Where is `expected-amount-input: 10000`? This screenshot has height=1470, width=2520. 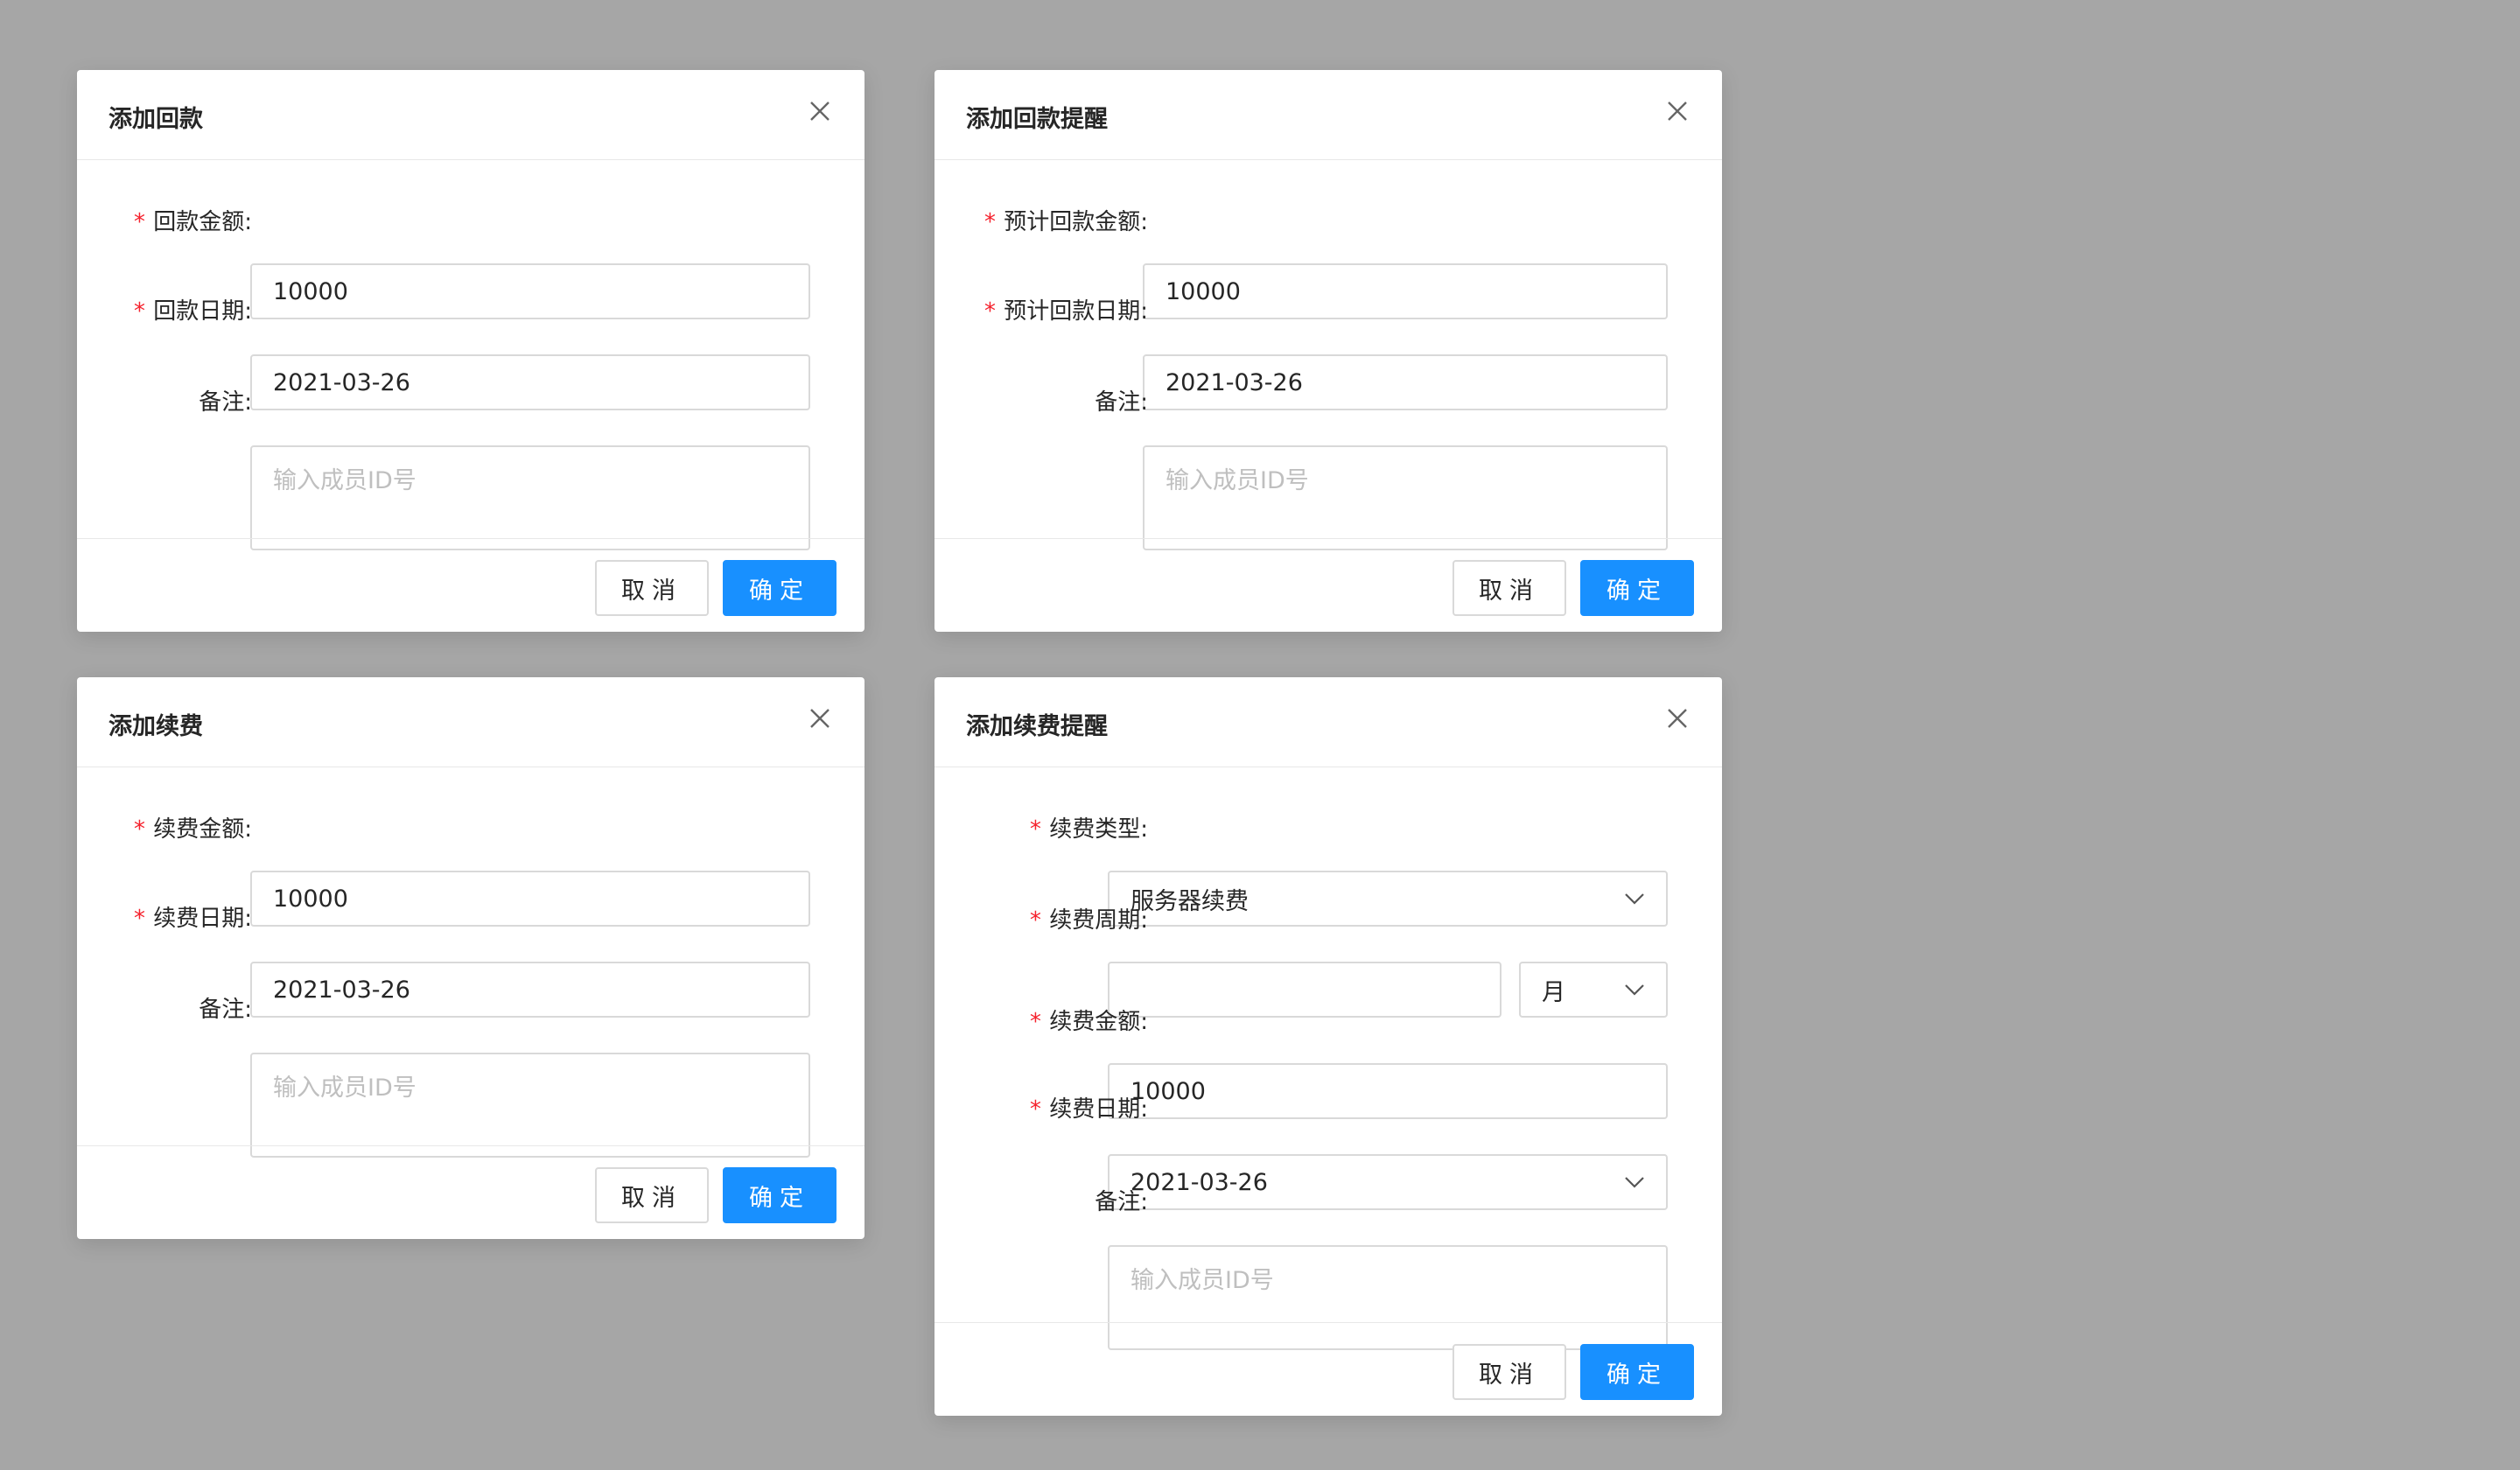
expected-amount-input: 10000 is located at coordinates (1405, 291).